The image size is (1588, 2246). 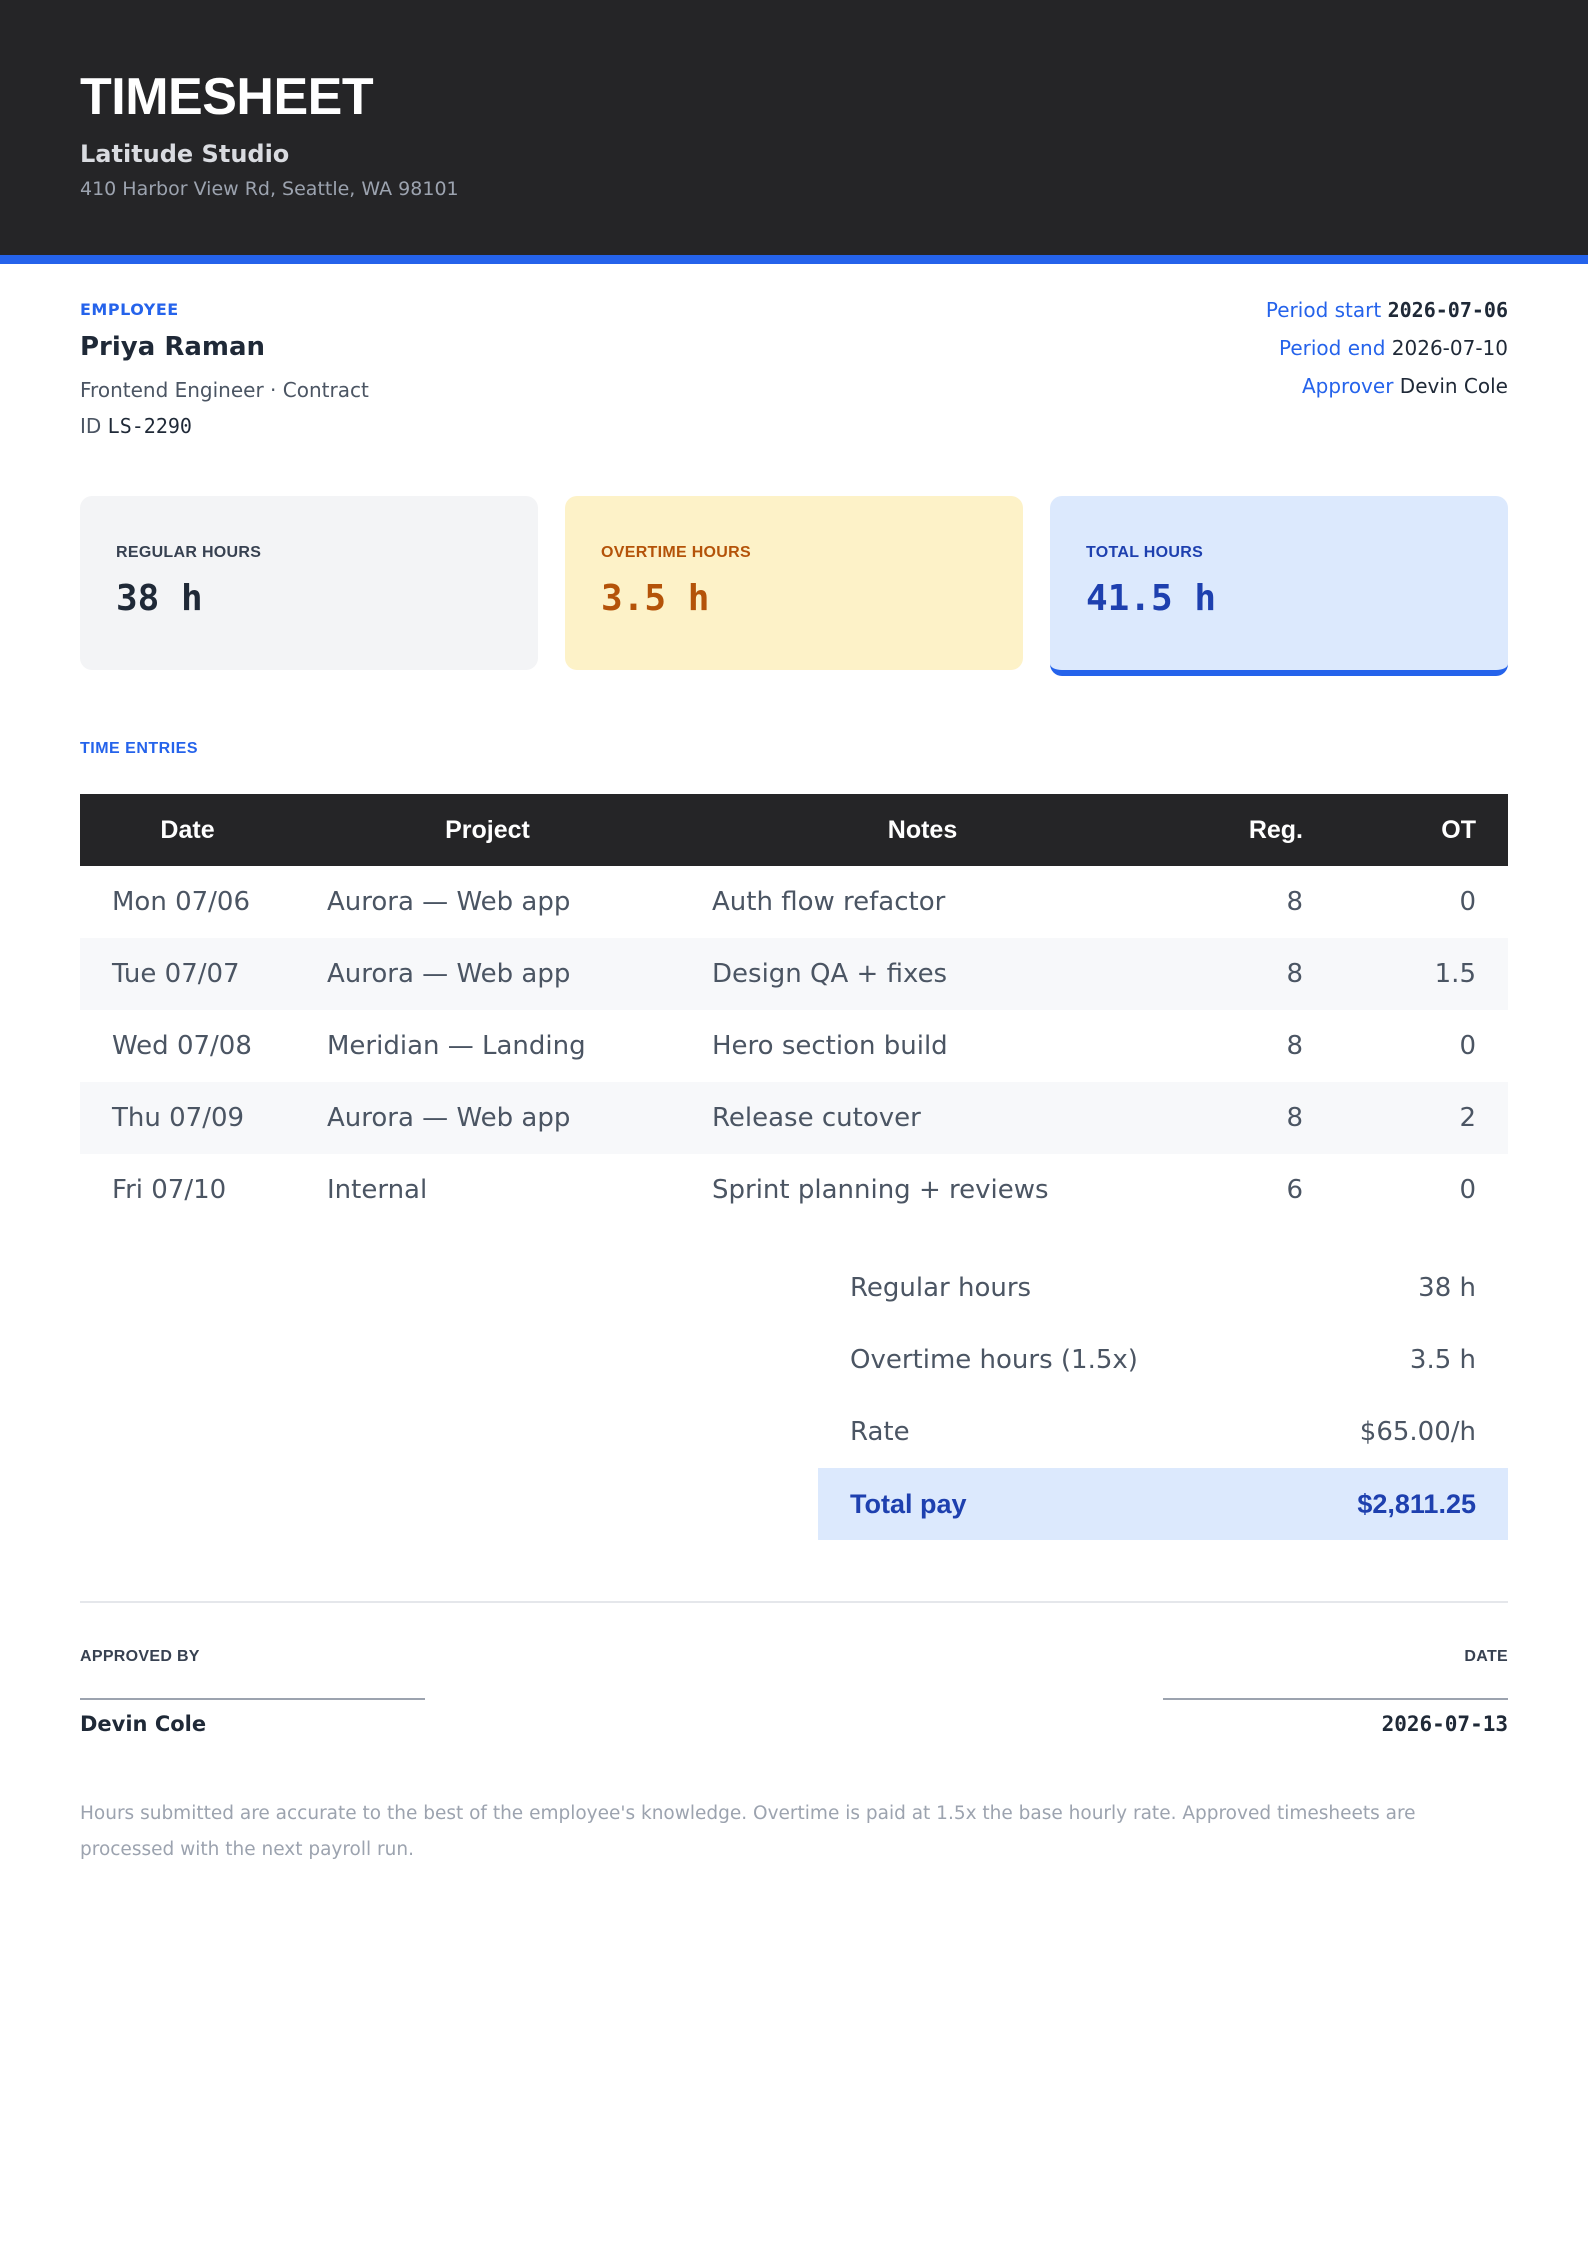 What do you see at coordinates (676, 552) in the screenshot?
I see `overtime-hours-label: OVERTIME HOURS` at bounding box center [676, 552].